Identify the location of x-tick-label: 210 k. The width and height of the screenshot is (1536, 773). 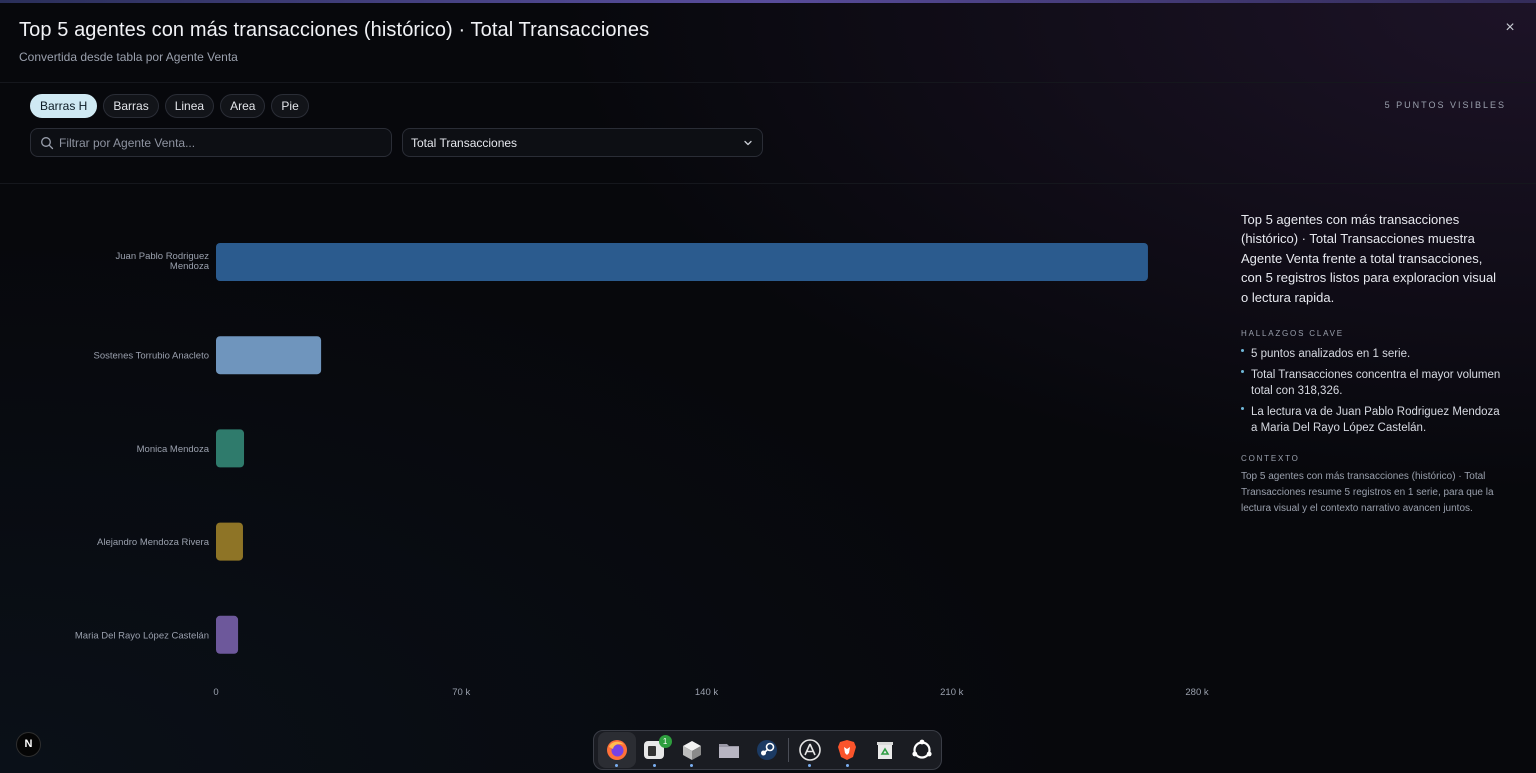
(951, 692).